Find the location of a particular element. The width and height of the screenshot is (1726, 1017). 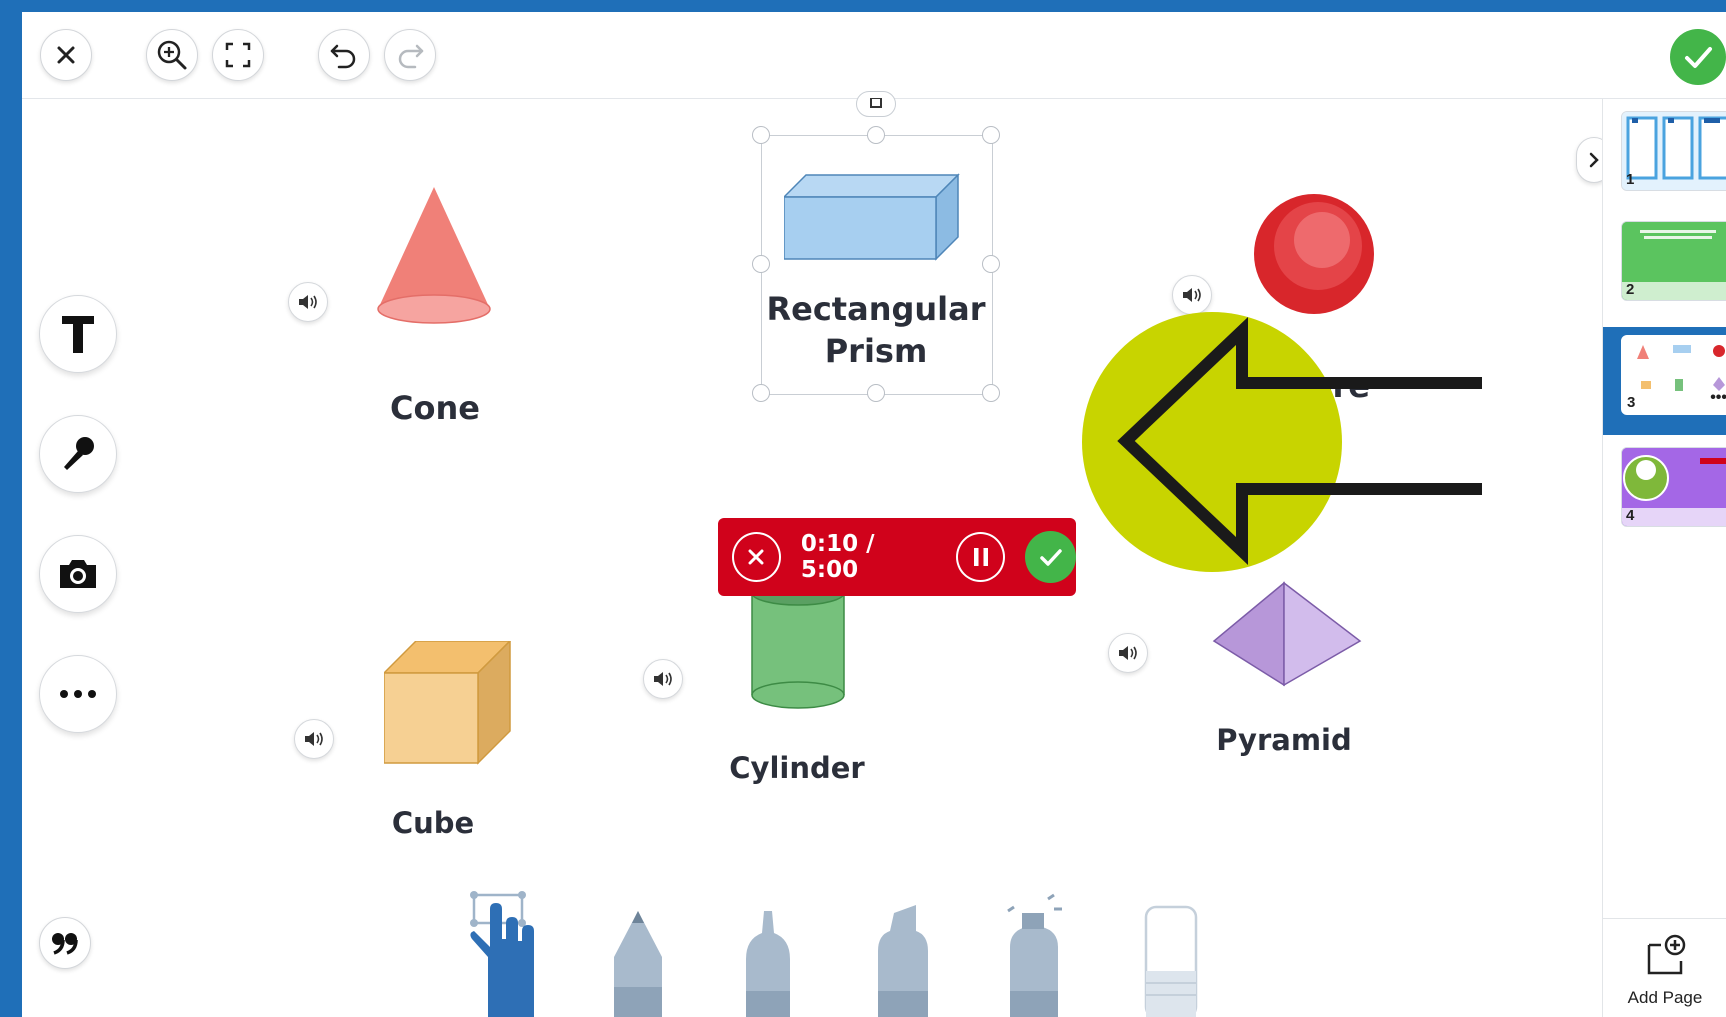

cube-audio-button is located at coordinates (314, 739).